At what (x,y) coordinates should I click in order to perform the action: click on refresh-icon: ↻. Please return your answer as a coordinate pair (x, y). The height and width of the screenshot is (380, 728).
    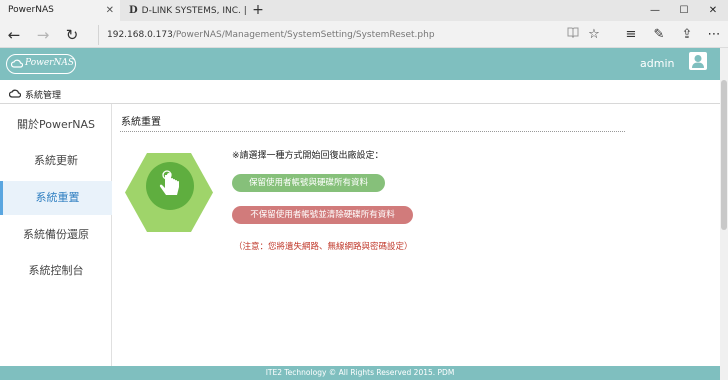
    Looking at the image, I should click on (72, 35).